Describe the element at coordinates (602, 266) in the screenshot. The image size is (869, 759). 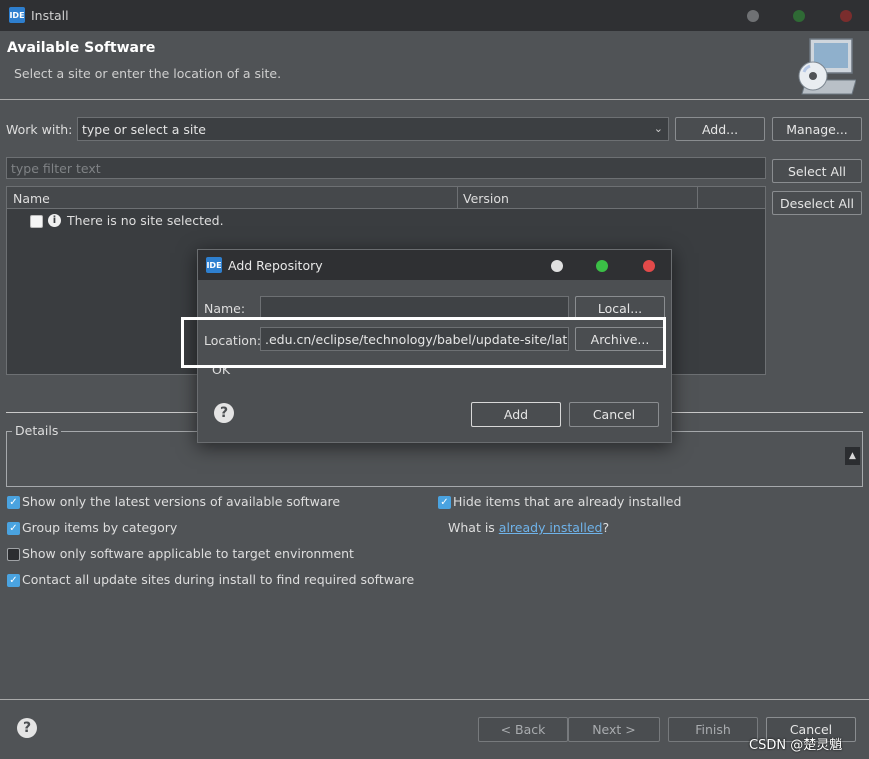
I see `dialog-maximize-icon` at that location.